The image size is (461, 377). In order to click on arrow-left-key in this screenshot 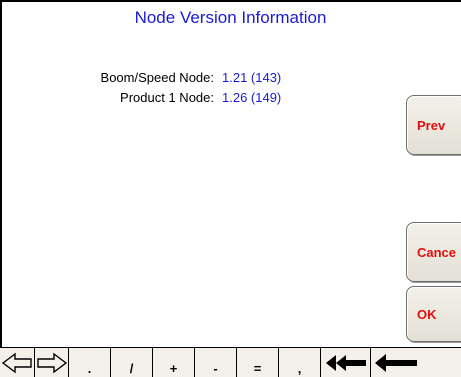, I will do `click(17, 362)`.